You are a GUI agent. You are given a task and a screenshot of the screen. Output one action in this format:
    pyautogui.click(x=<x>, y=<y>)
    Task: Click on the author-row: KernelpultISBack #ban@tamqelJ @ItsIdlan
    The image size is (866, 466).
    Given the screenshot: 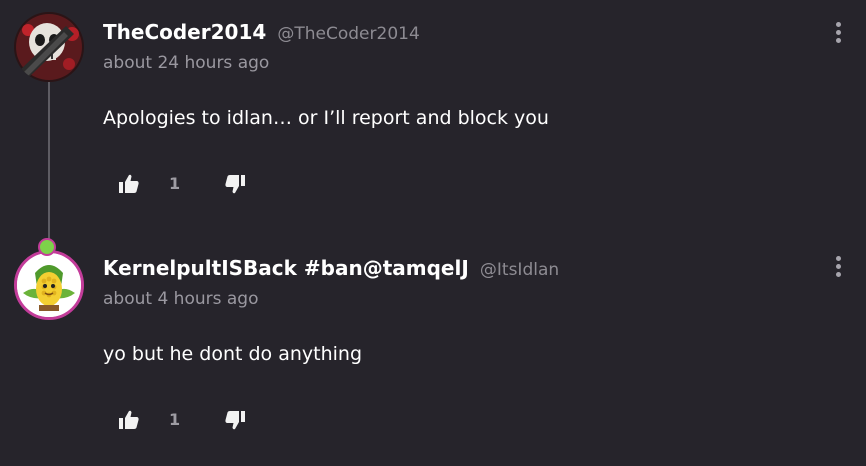 What is the action you would take?
    pyautogui.click(x=331, y=268)
    